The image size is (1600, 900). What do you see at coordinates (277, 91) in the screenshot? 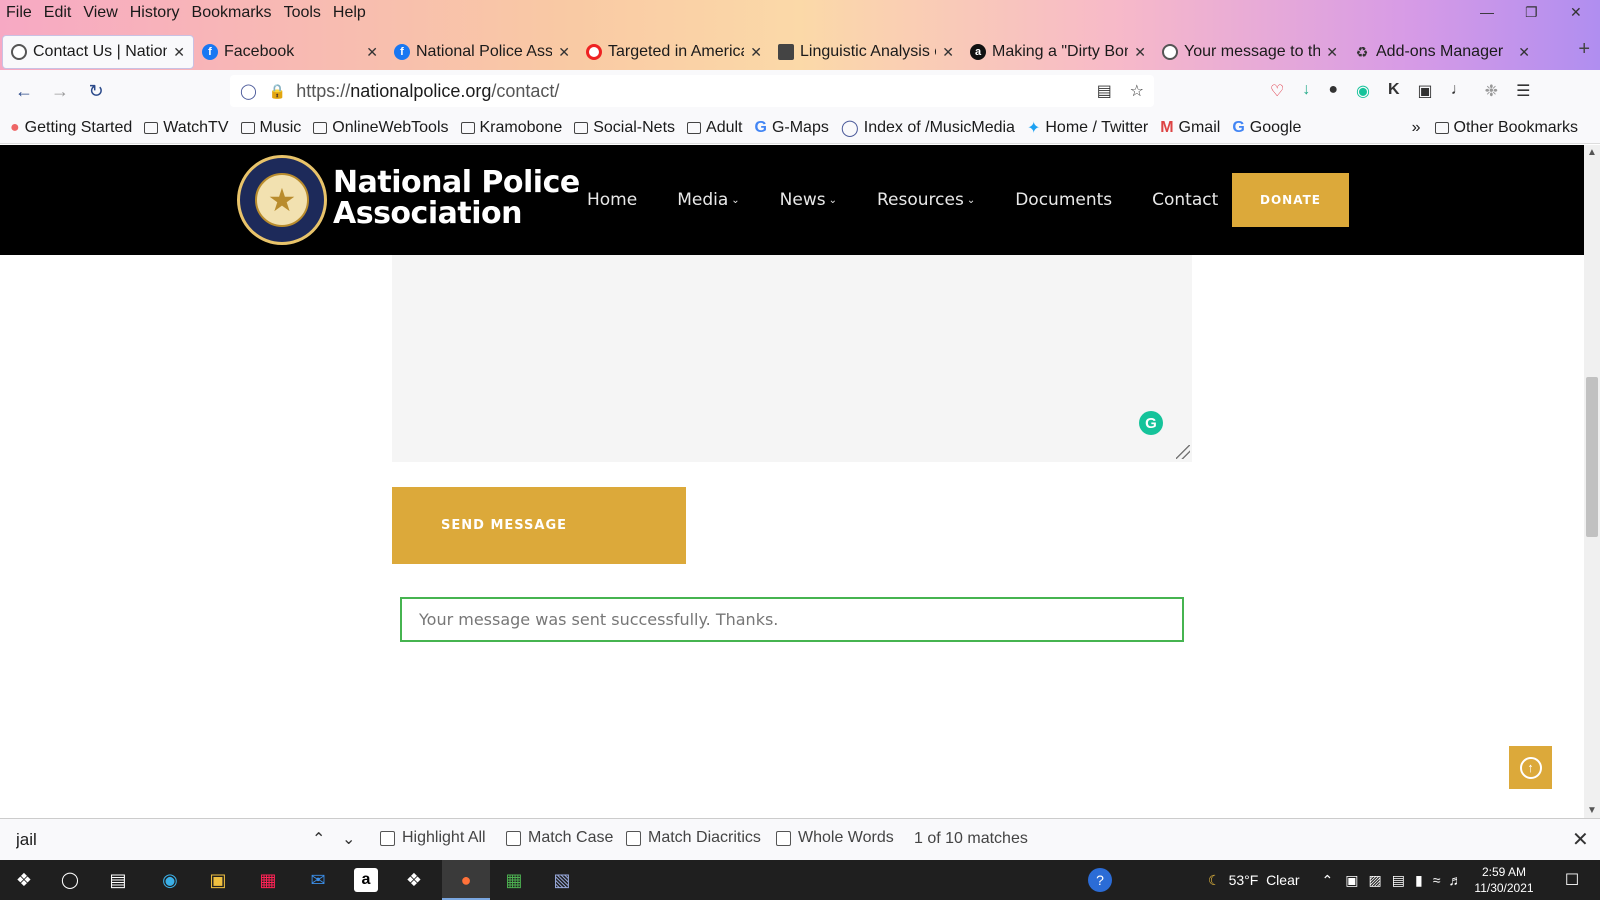
I see `lock-icon: 🔒` at bounding box center [277, 91].